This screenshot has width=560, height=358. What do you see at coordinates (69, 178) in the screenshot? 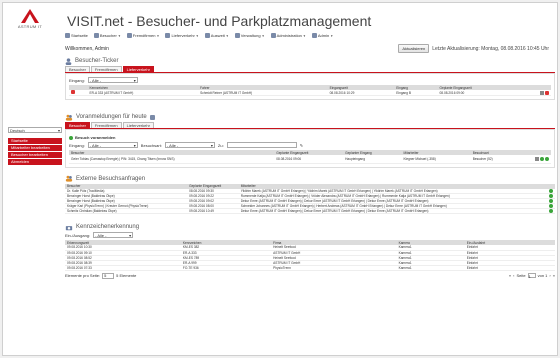
I see `group-icon` at bounding box center [69, 178].